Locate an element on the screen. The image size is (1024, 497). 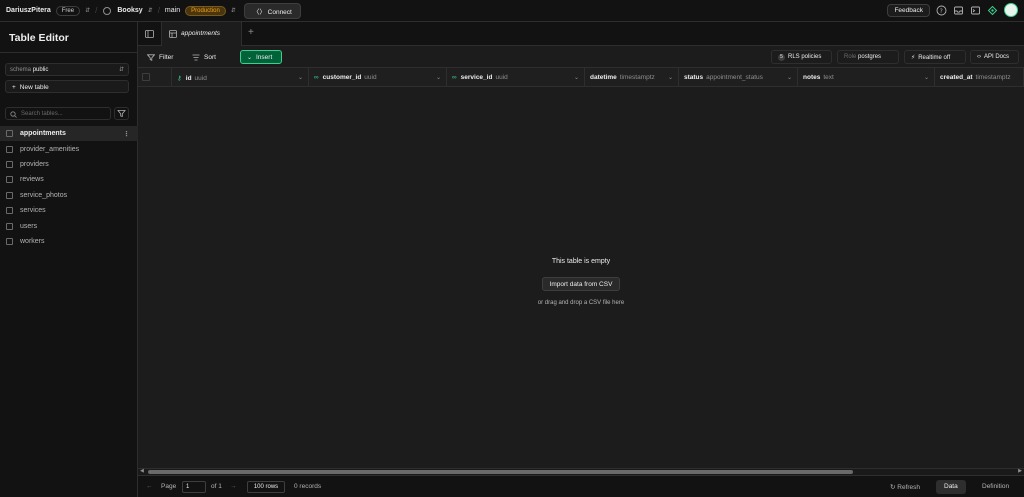
column-type: timestamptz is located at coordinates (993, 77).